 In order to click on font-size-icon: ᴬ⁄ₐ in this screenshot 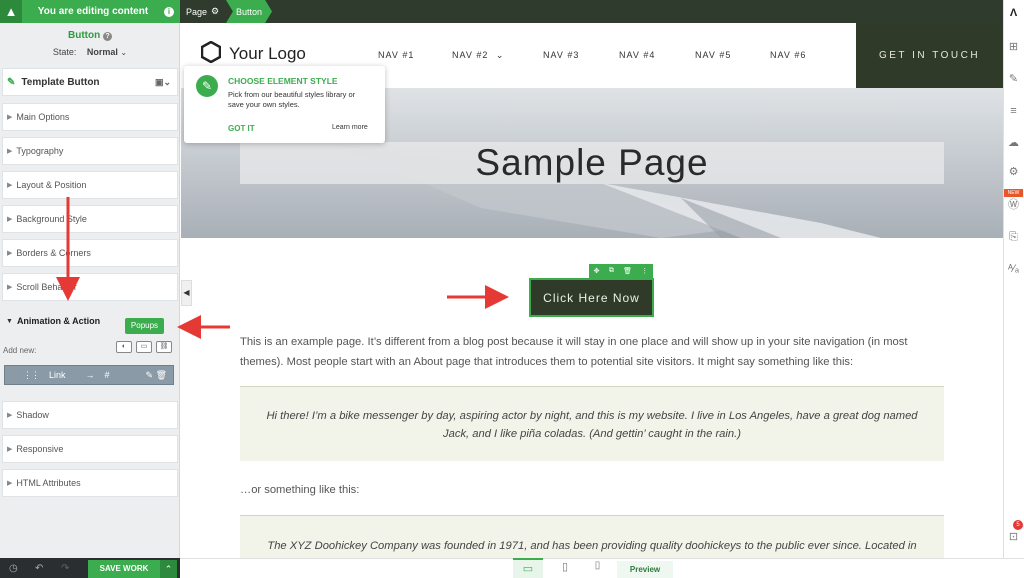, I will do `click(1013, 269)`.